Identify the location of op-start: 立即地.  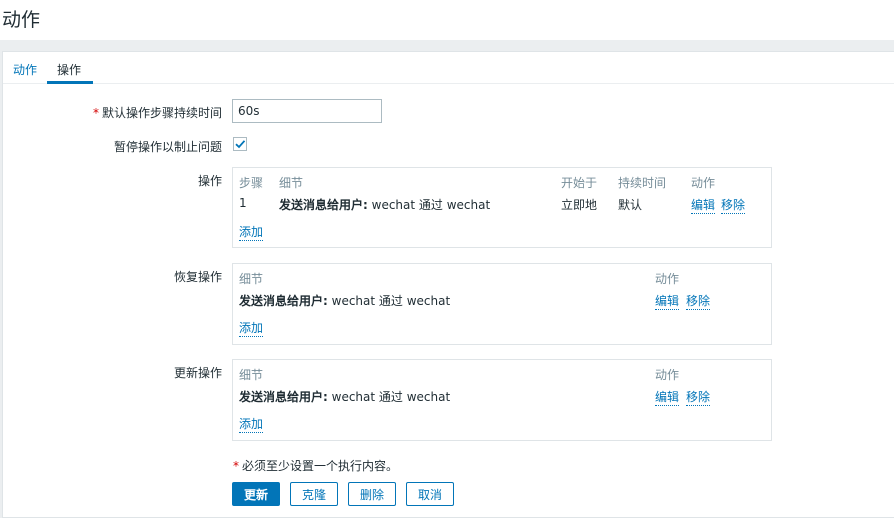
(579, 205).